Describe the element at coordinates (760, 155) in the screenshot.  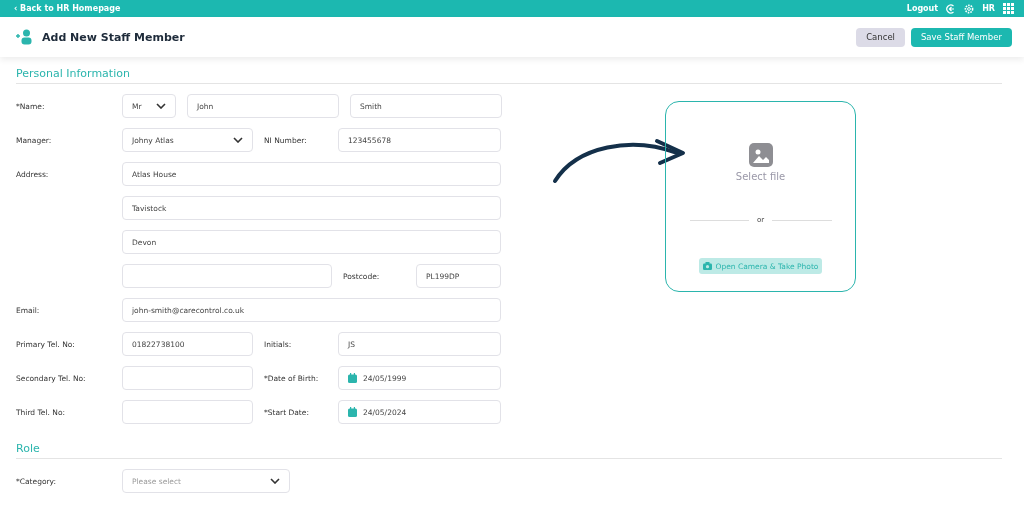
I see `image-icon` at that location.